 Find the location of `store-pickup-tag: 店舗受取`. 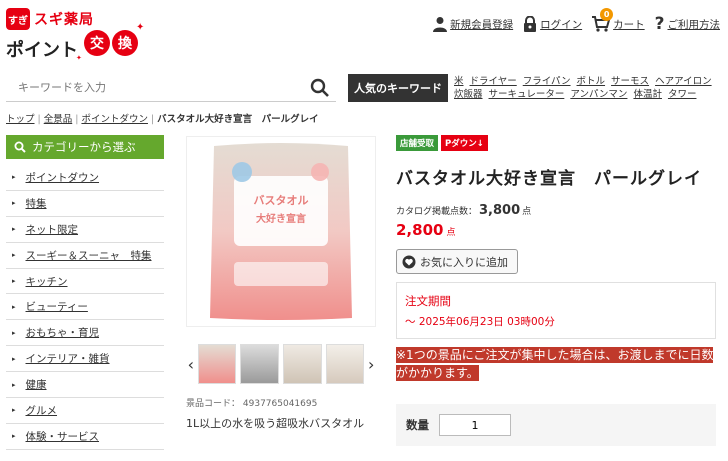

store-pickup-tag: 店舗受取 is located at coordinates (417, 143).